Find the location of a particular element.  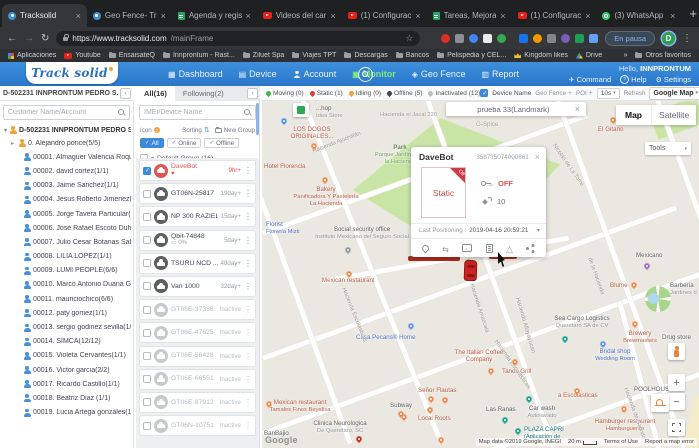

help-link: ? Help is located at coordinates (633, 79).